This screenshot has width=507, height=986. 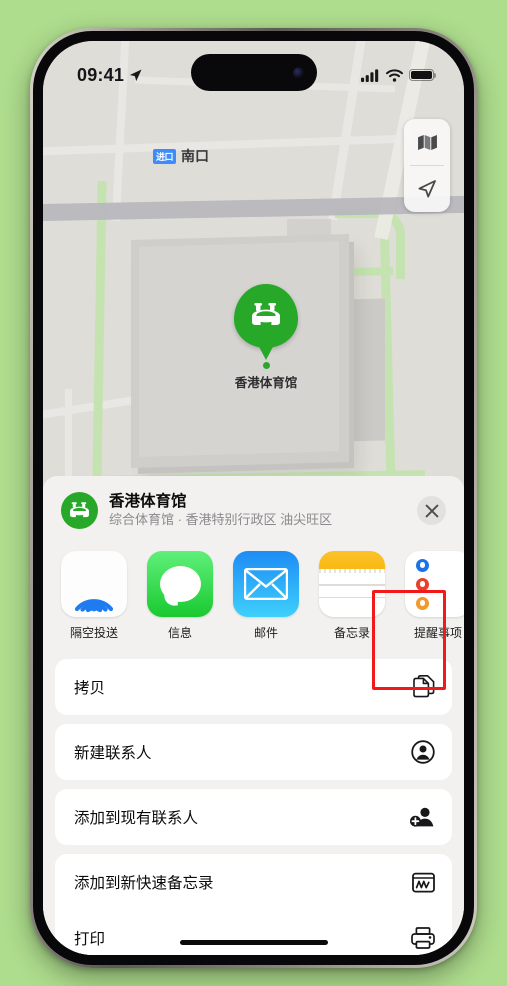 What do you see at coordinates (423, 938) in the screenshot?
I see `printer-icon` at bounding box center [423, 938].